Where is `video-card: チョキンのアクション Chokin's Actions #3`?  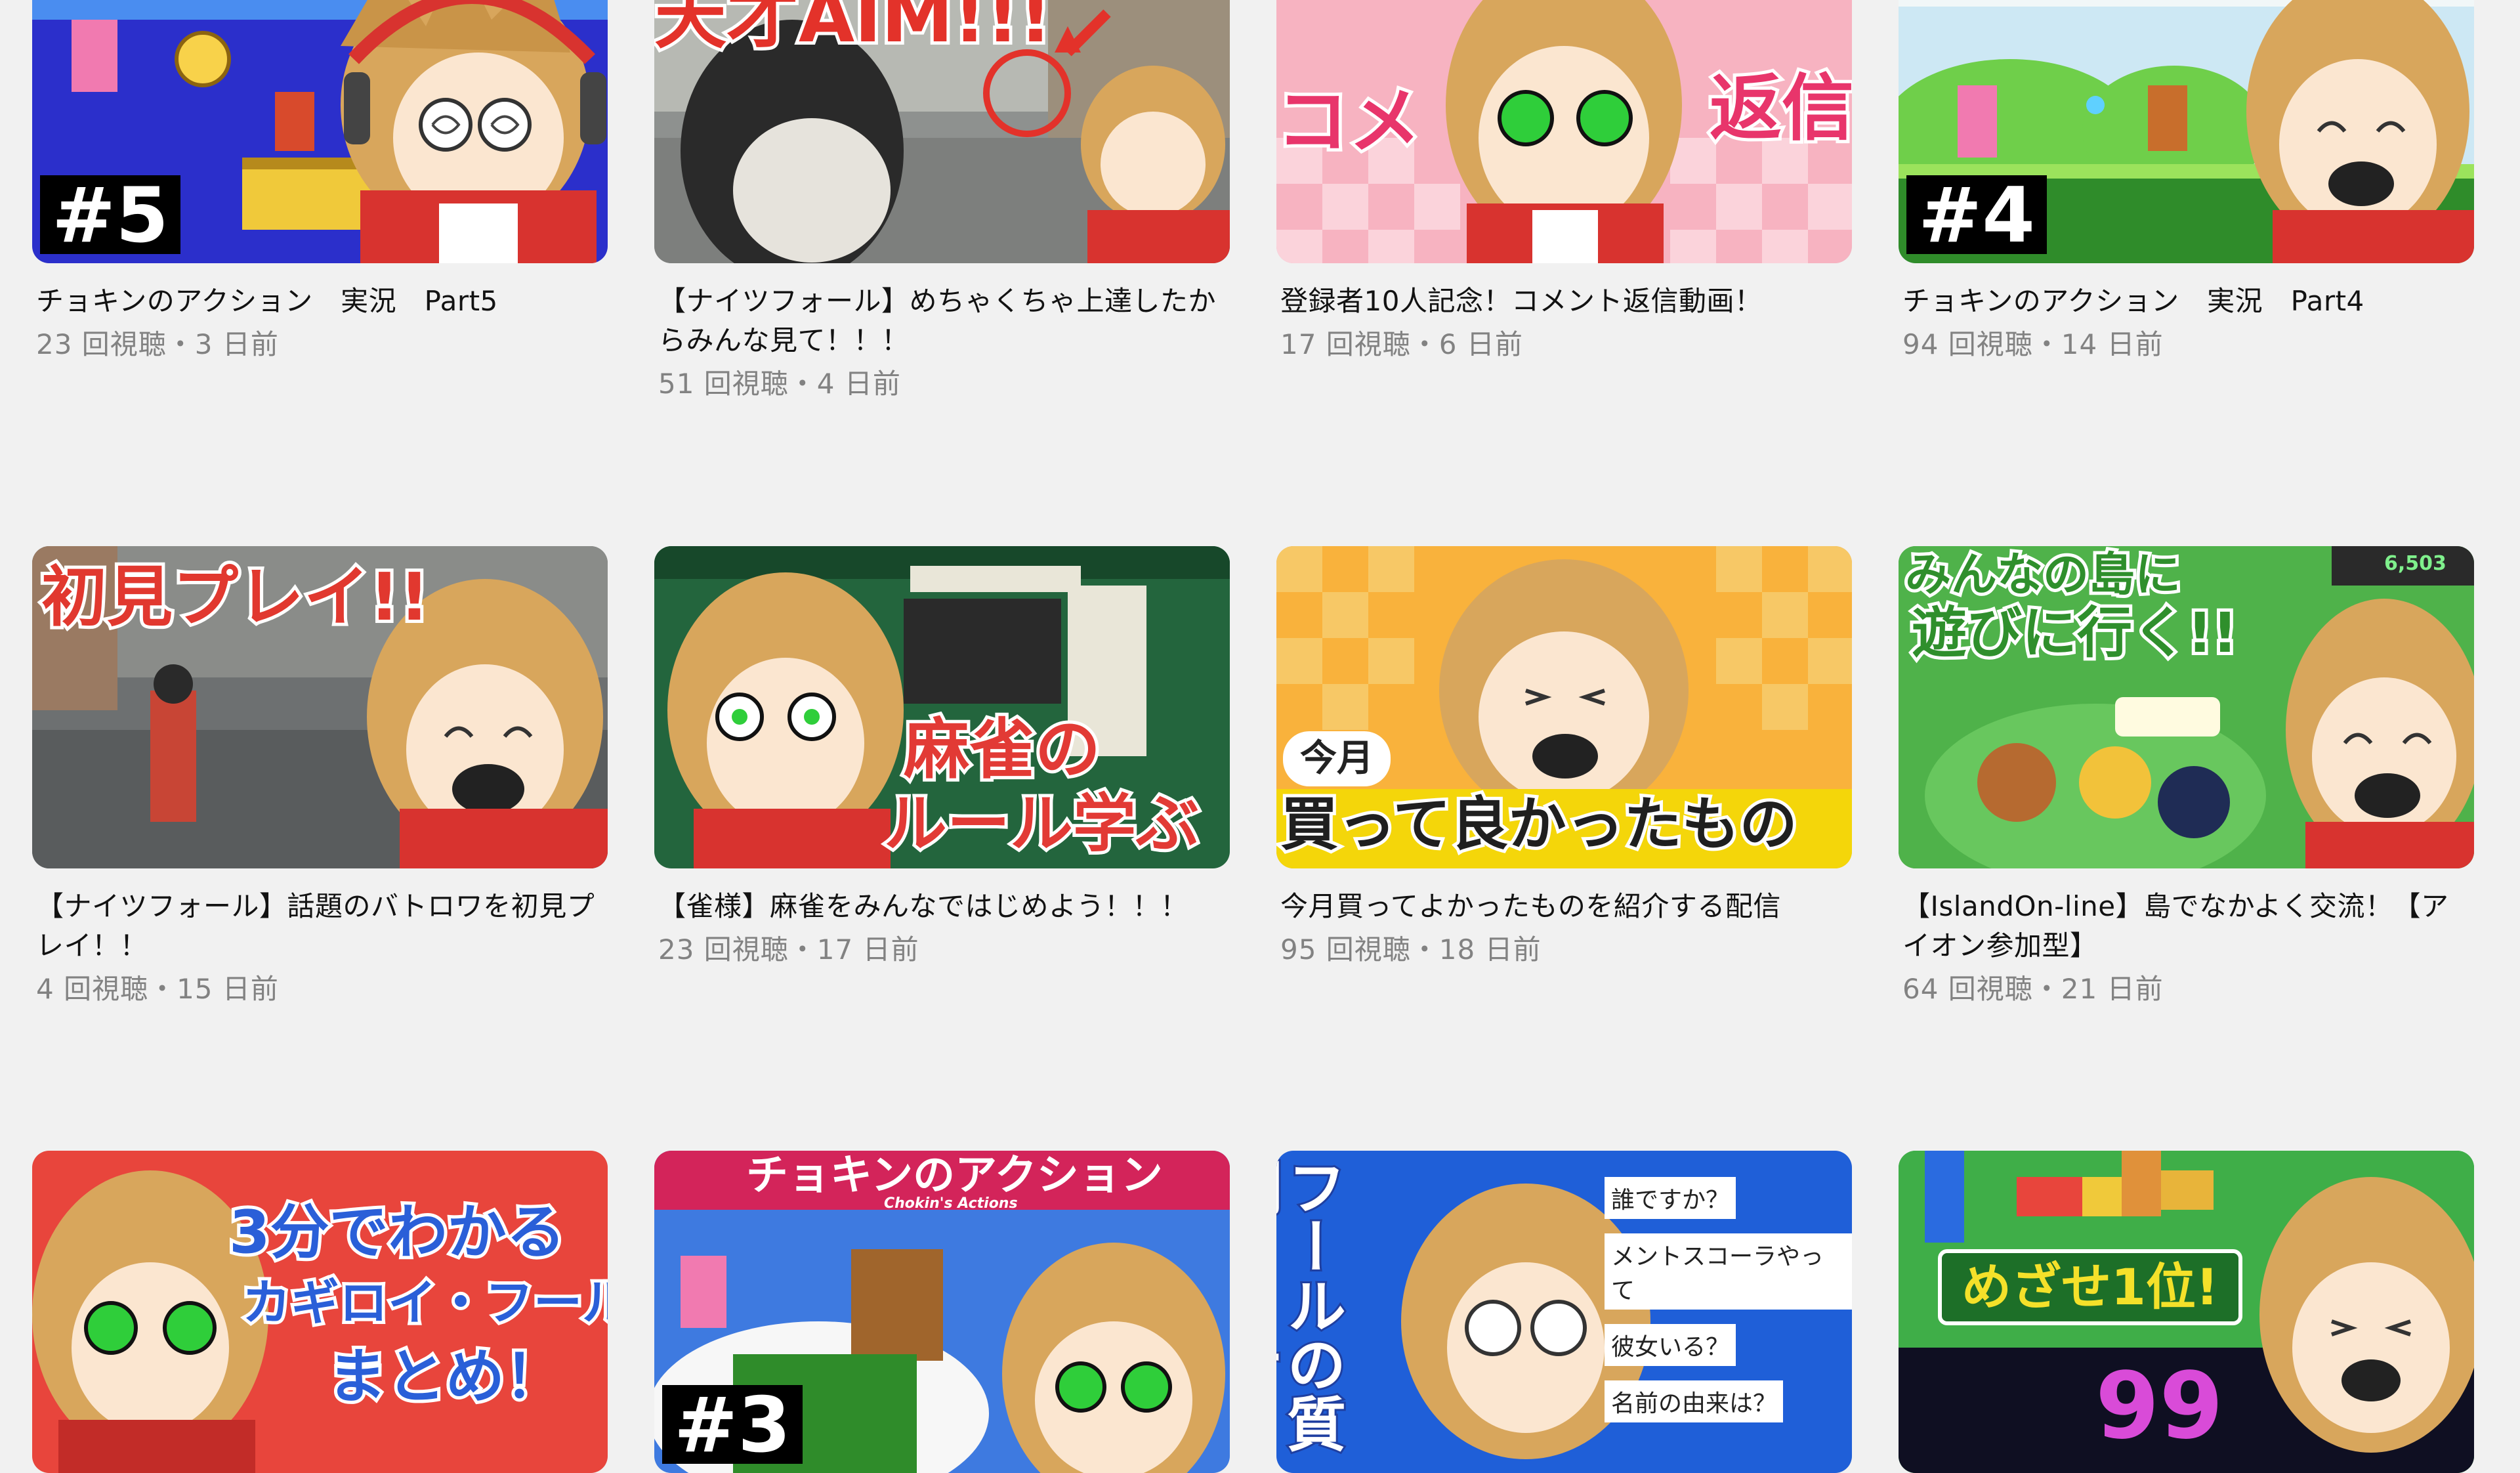 video-card: チョキンのアクション Chokin's Actions #3 is located at coordinates (942, 1312).